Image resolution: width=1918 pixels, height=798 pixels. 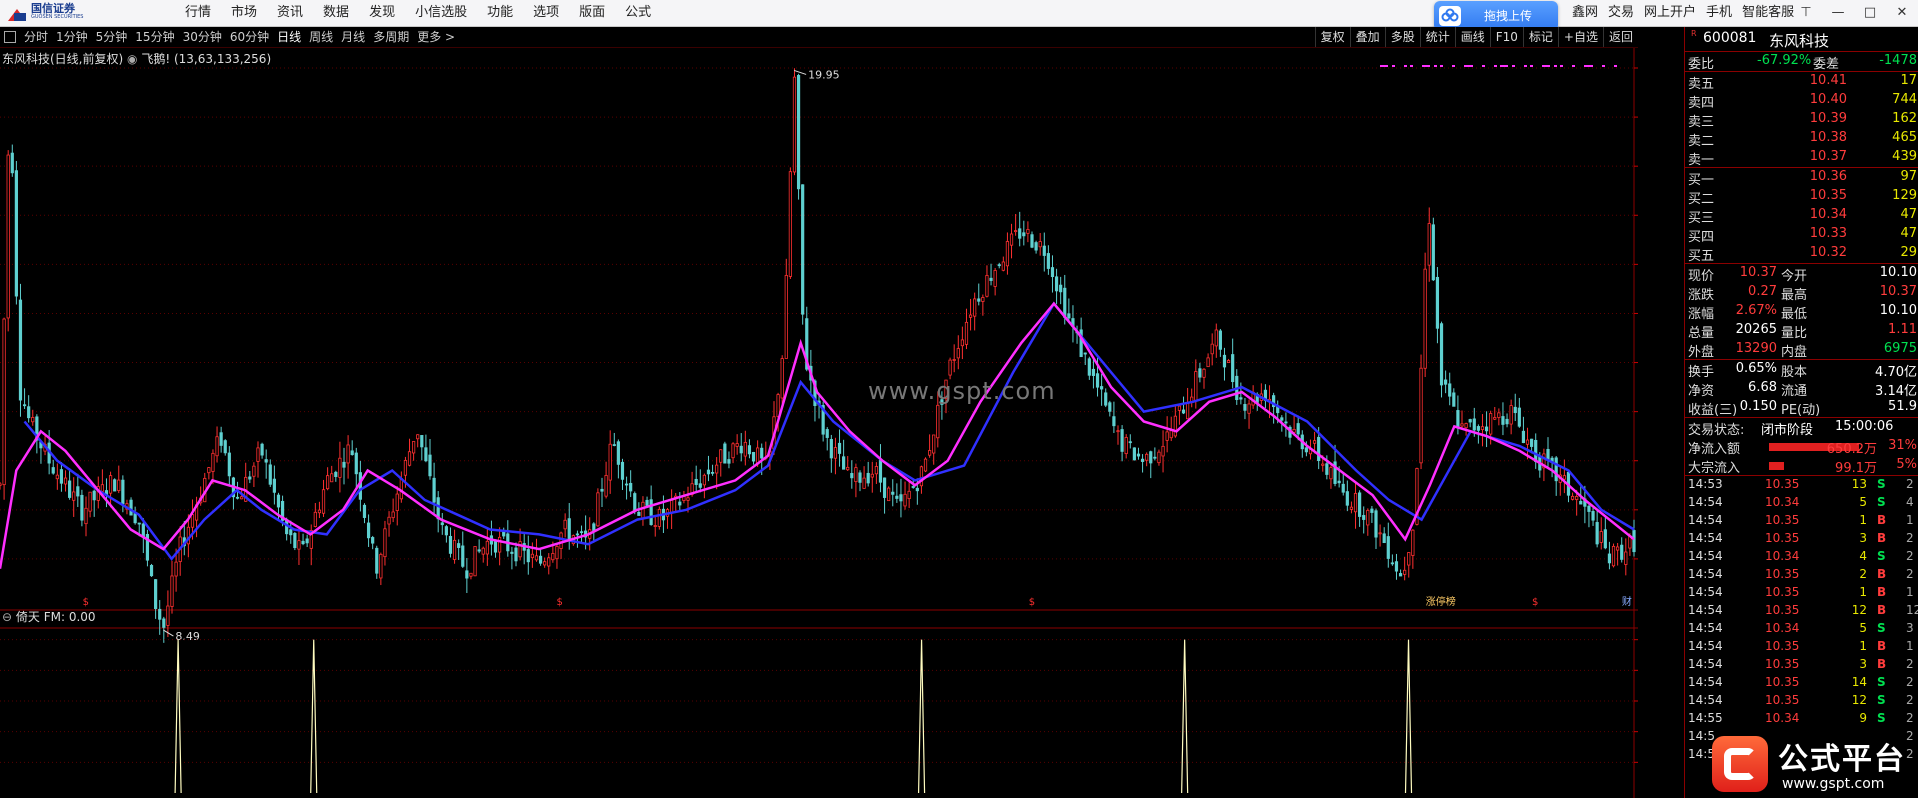 I want to click on bid-row-4: 买五 10.32 29, so click(x=1801, y=254).